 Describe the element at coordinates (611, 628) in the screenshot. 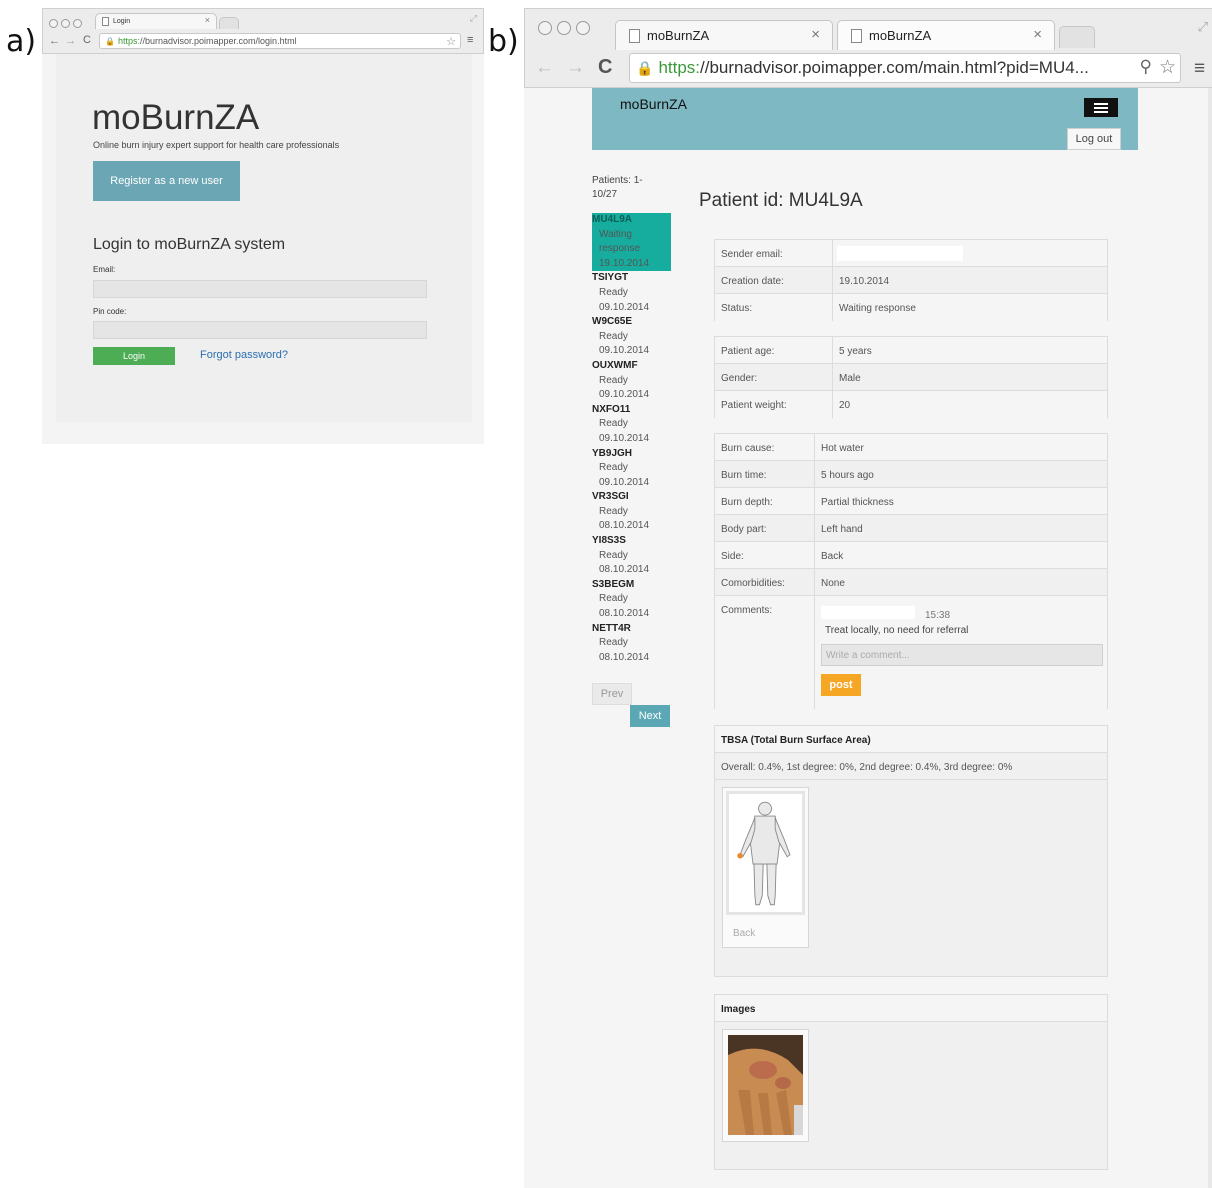

I see `patient-id: NETT4R` at that location.